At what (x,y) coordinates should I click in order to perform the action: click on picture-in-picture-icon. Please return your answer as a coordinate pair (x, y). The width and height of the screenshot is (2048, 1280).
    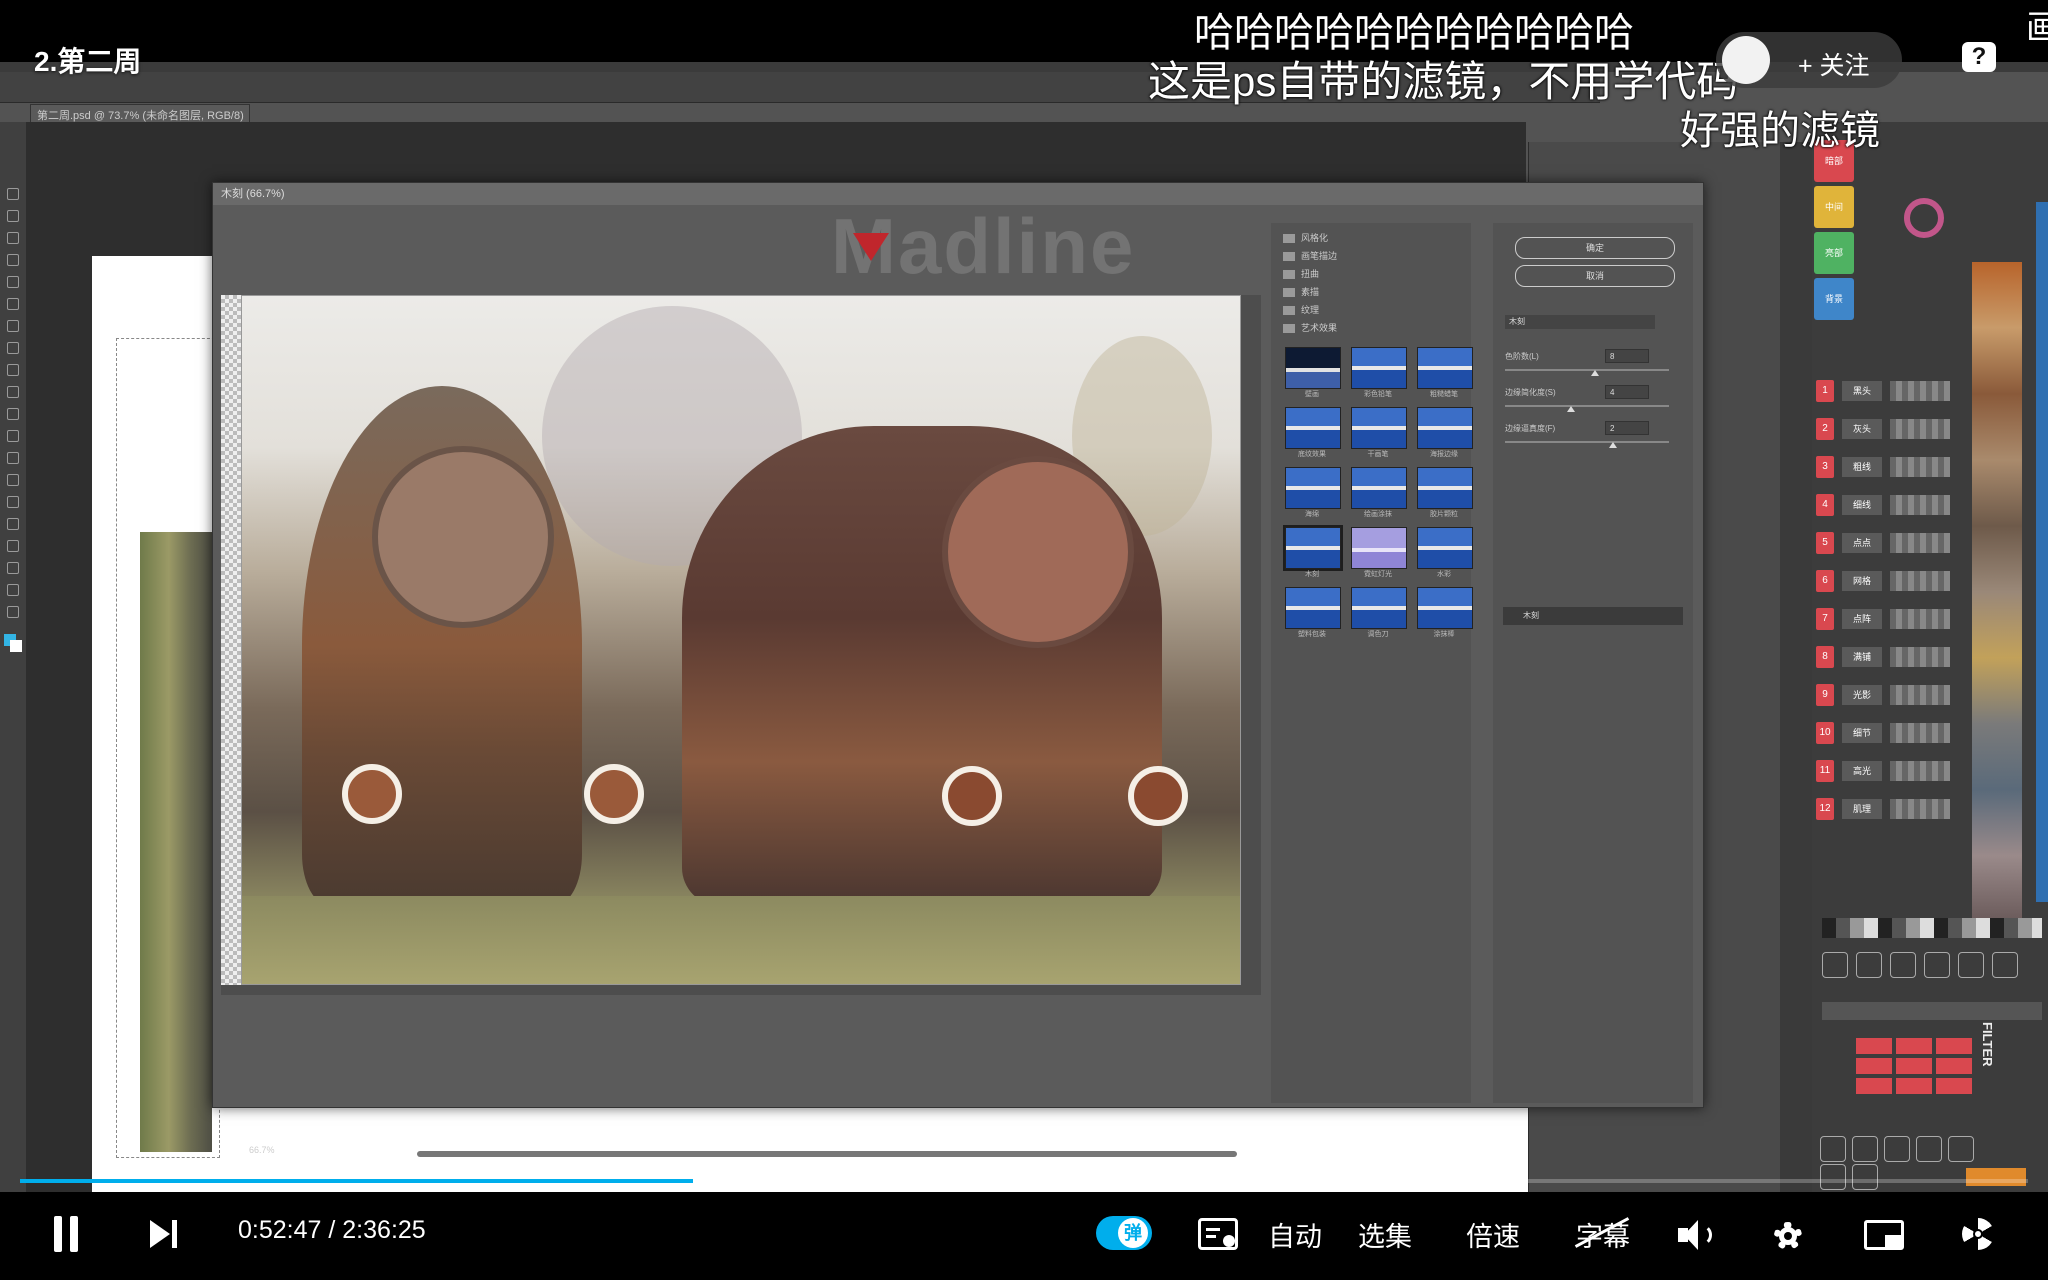
    Looking at the image, I should click on (1884, 1235).